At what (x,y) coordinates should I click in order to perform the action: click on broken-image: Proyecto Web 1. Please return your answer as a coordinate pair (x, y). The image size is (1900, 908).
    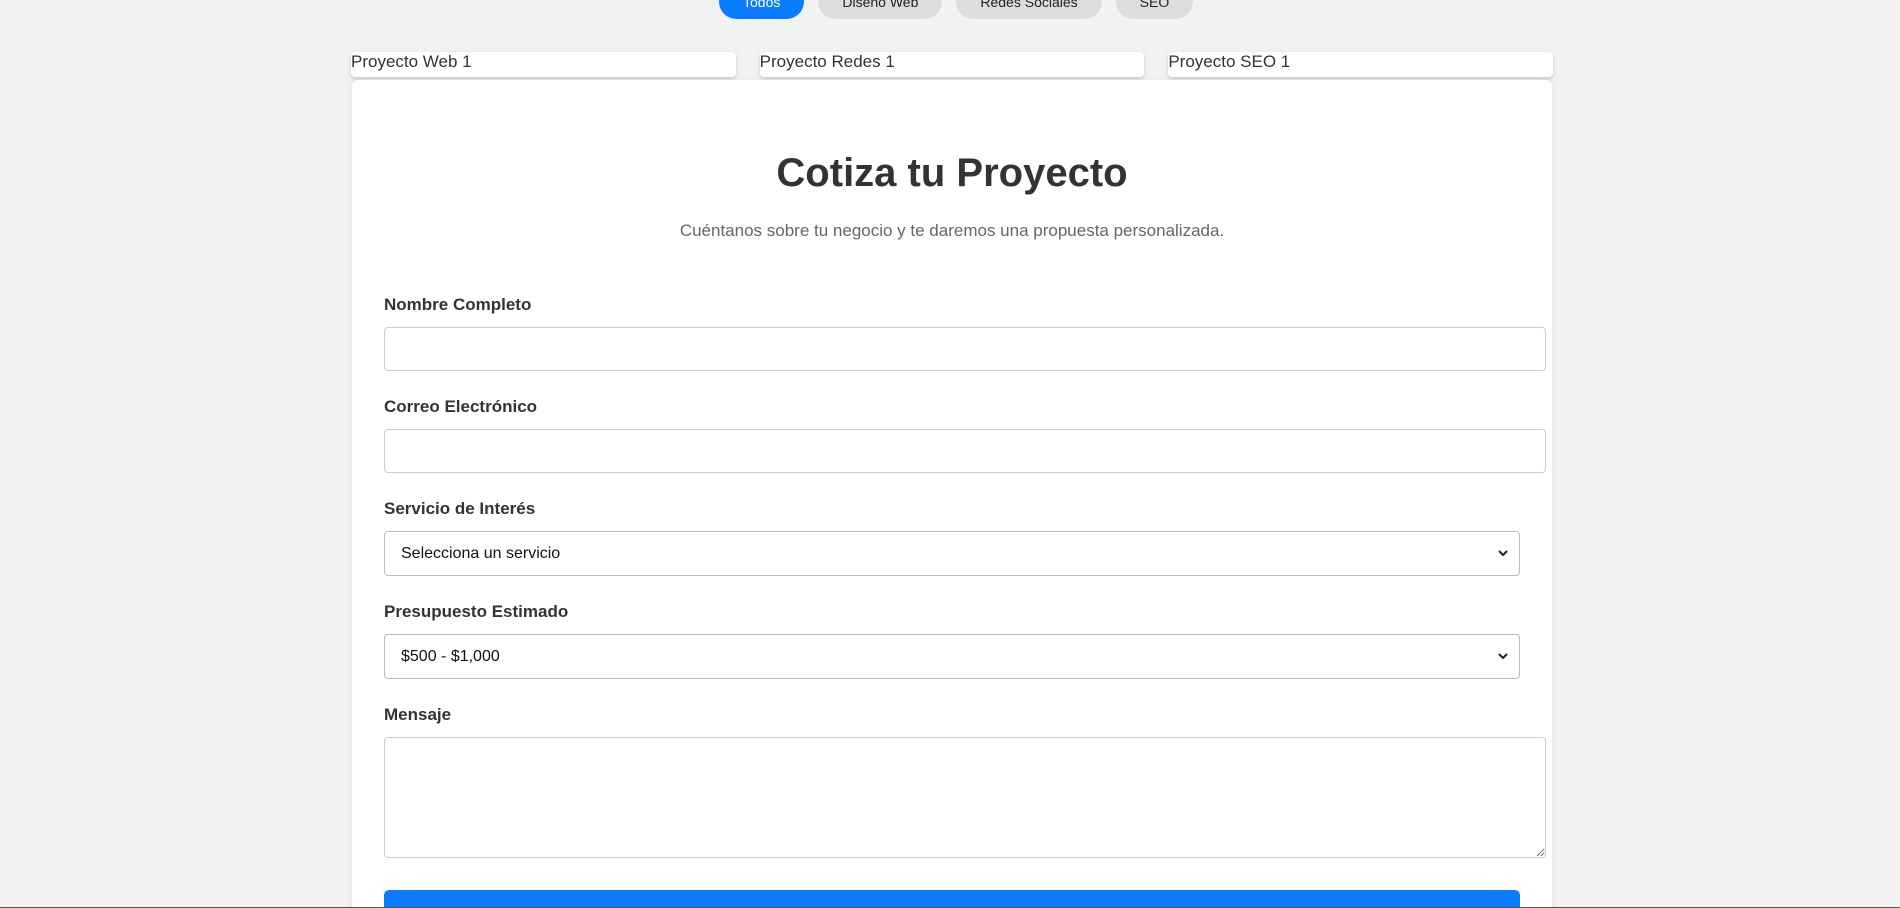
    Looking at the image, I should click on (543, 62).